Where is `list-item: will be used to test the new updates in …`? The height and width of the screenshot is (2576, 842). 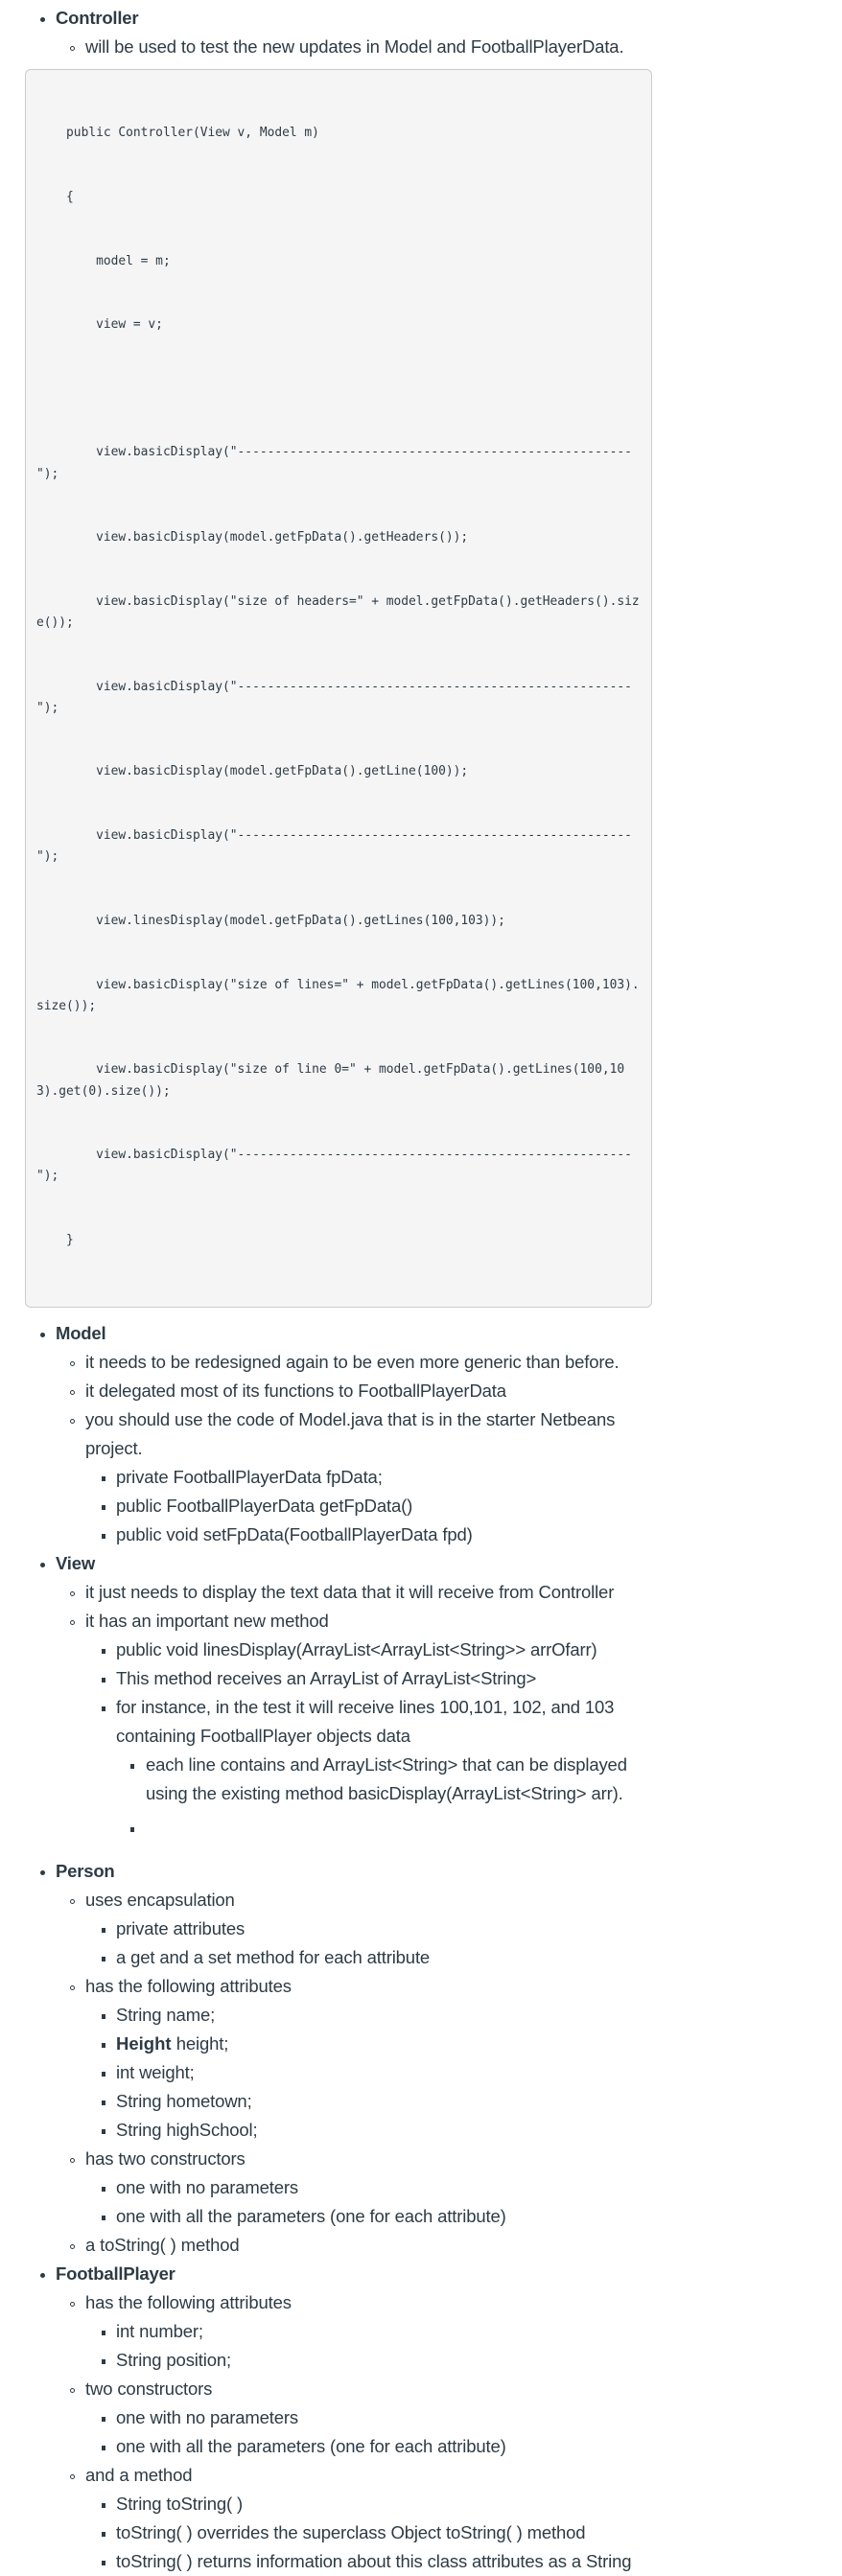 list-item: will be used to test the new updates in … is located at coordinates (354, 47).